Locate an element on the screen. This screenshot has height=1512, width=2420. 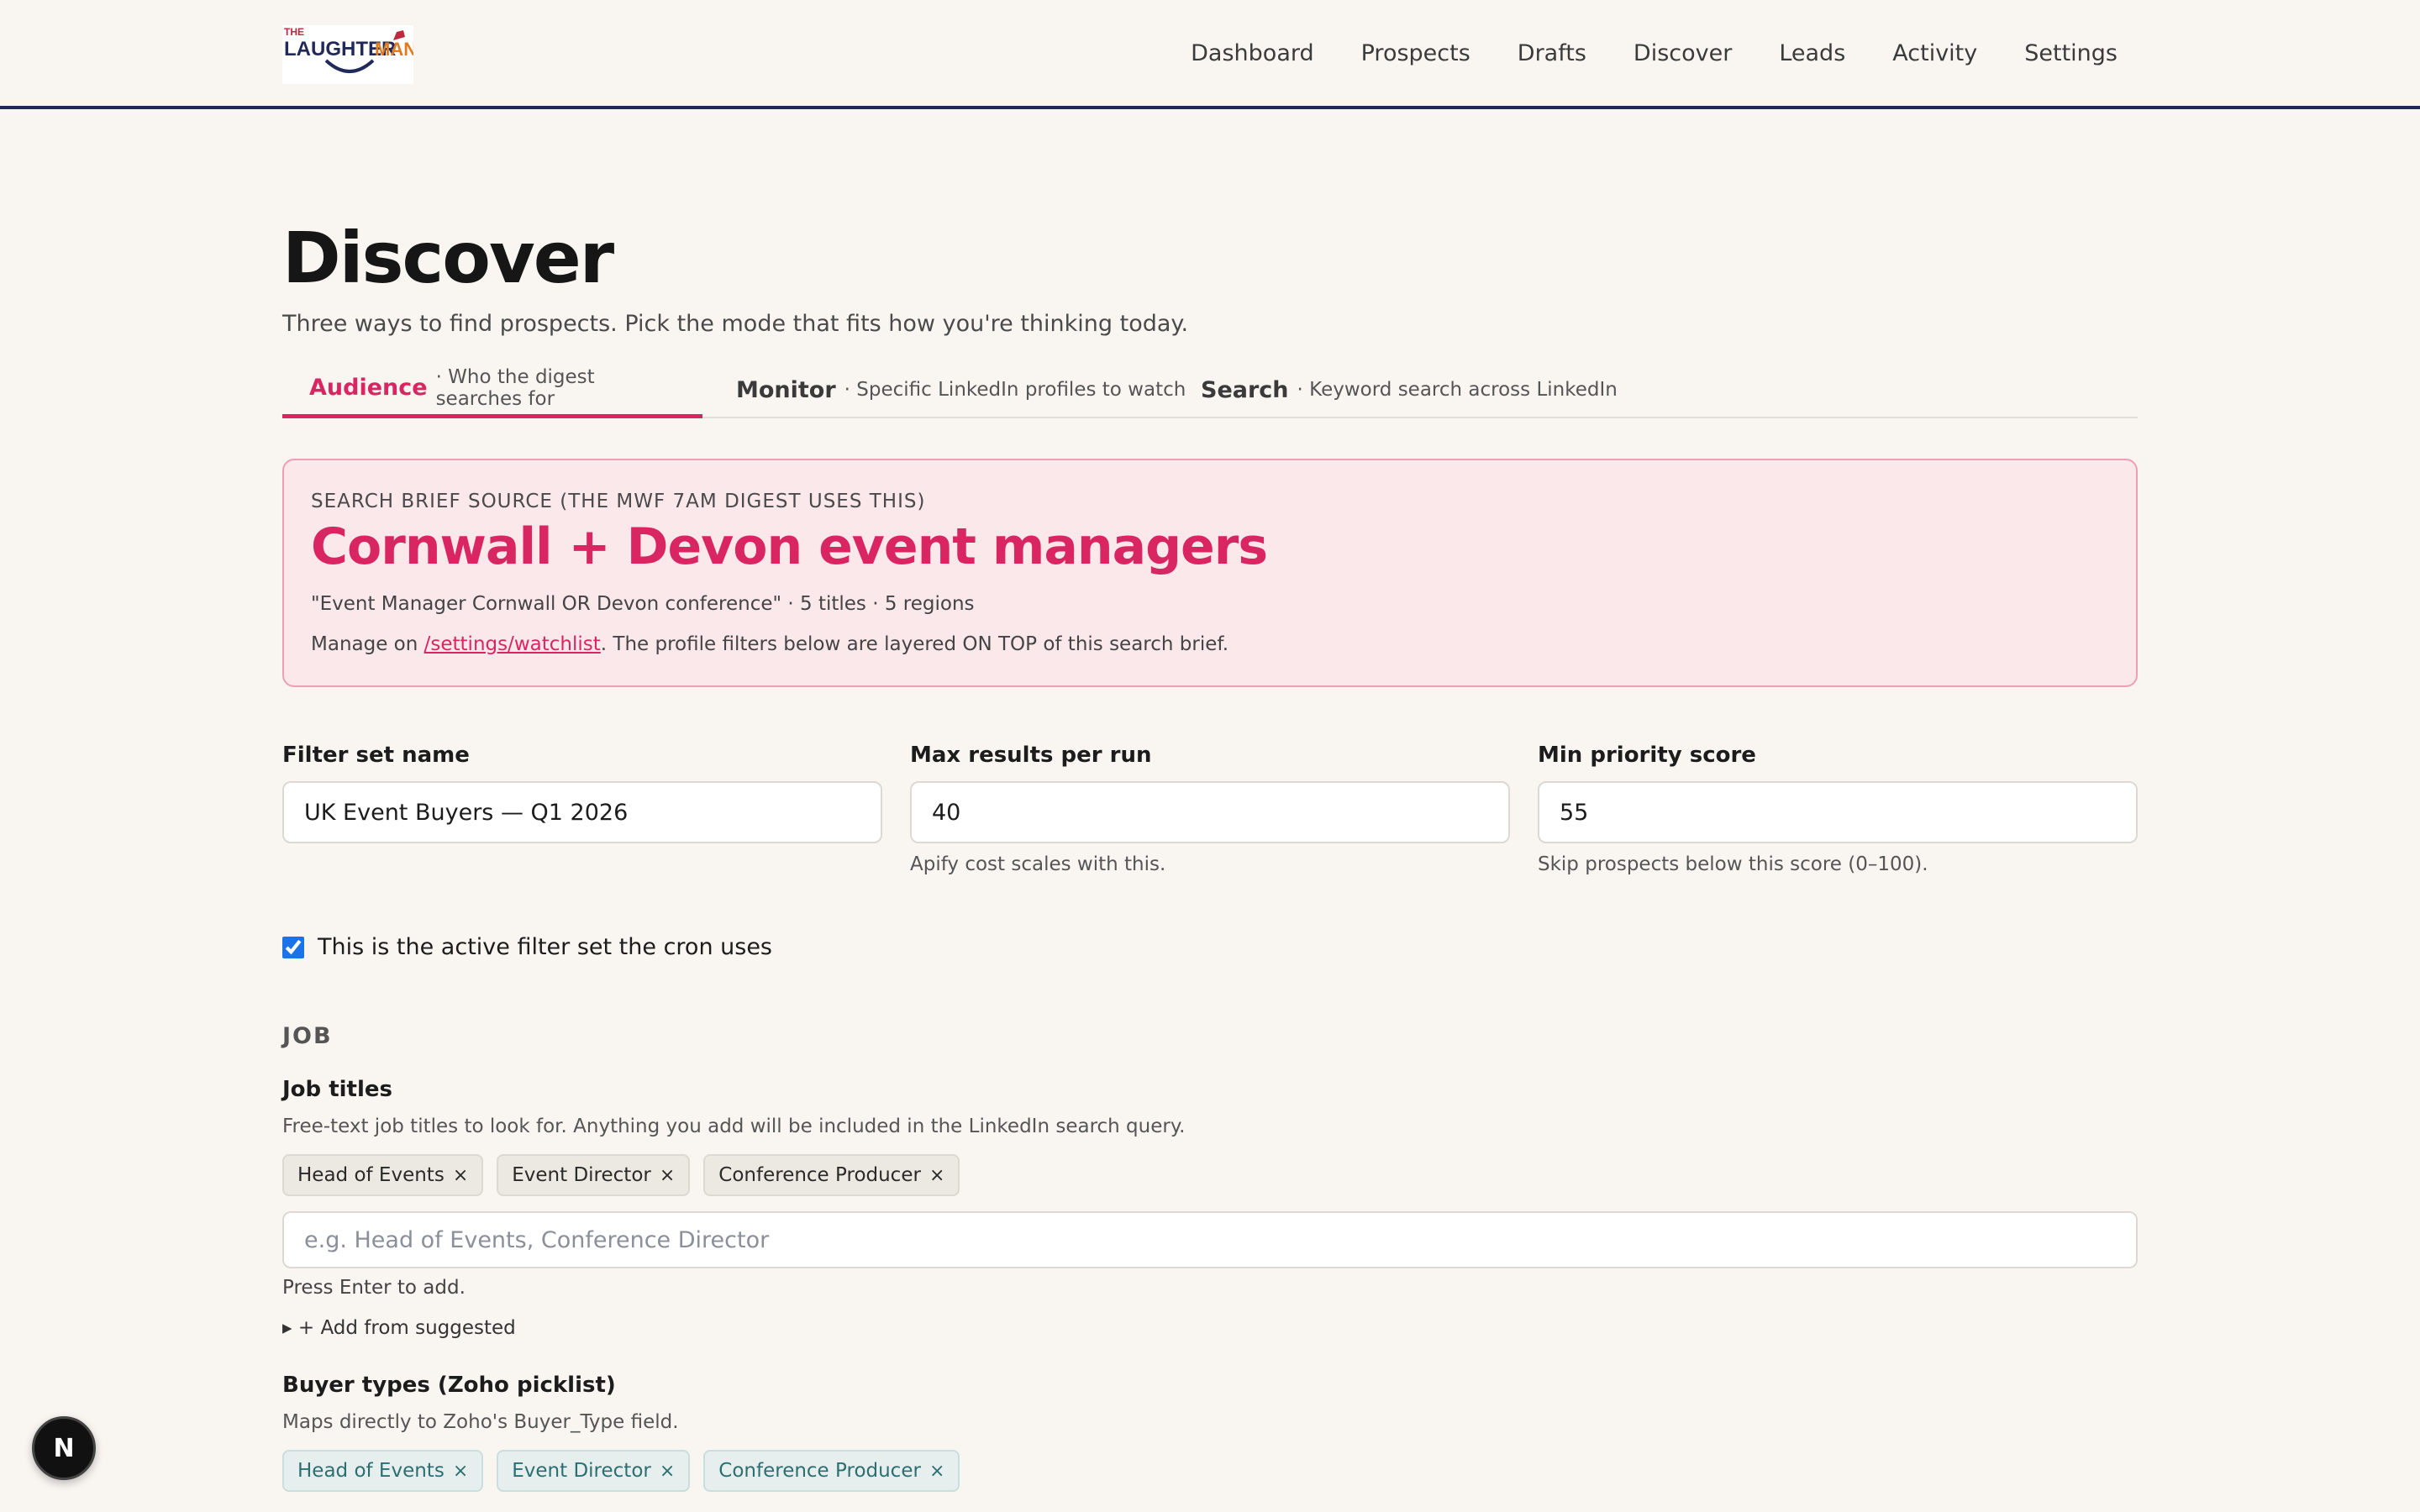
job-title-chip: Conference Producer × is located at coordinates (831, 1175).